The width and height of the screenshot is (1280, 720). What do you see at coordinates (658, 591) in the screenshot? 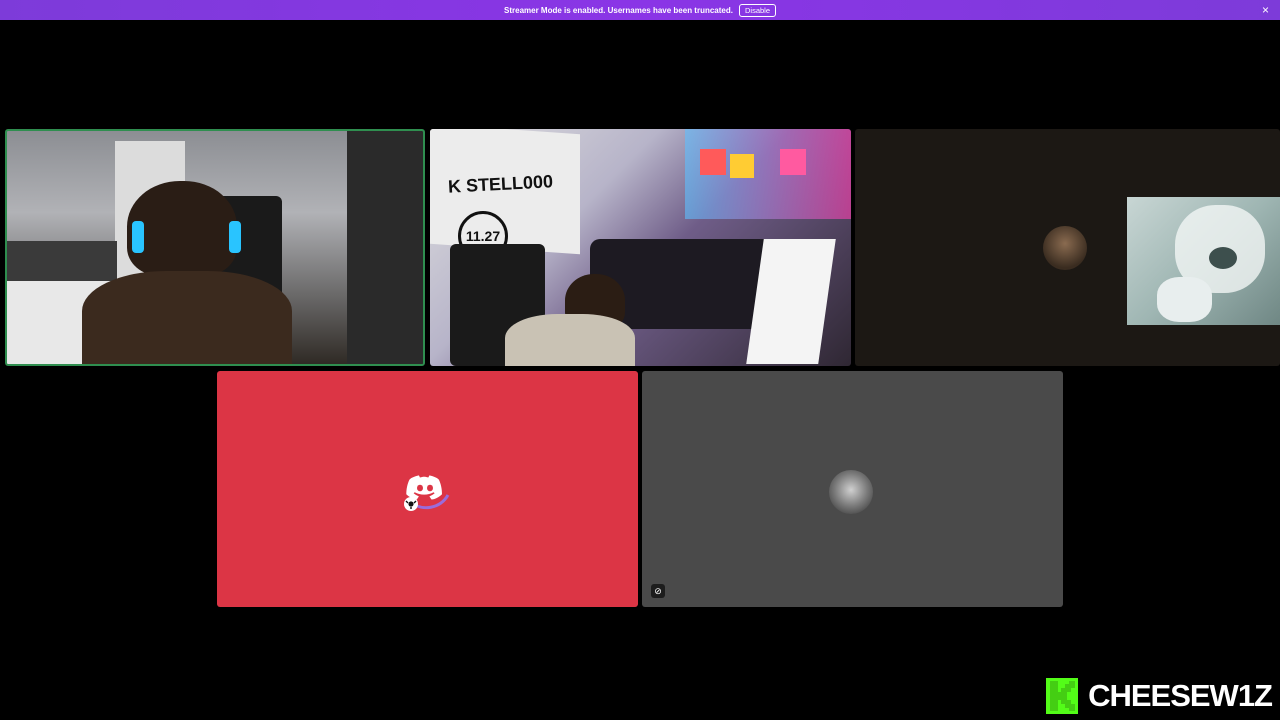
I see `camera-off-icon: ⊘` at bounding box center [658, 591].